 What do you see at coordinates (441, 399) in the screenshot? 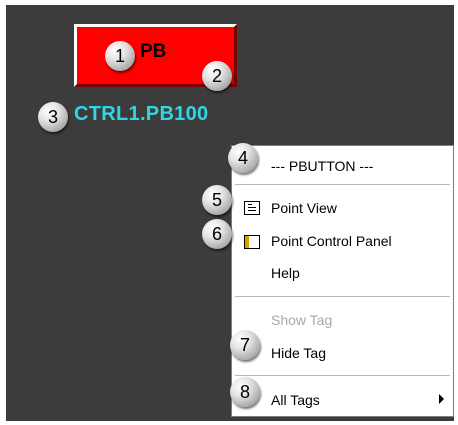
I see `submenu-arrow-icon` at bounding box center [441, 399].